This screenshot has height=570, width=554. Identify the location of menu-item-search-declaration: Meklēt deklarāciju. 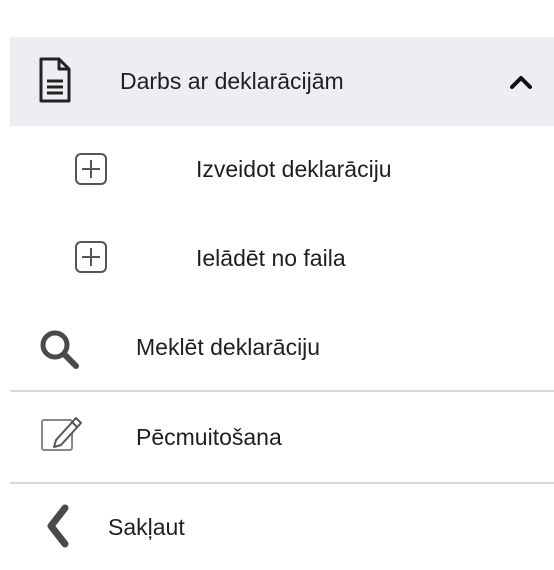
(282, 347).